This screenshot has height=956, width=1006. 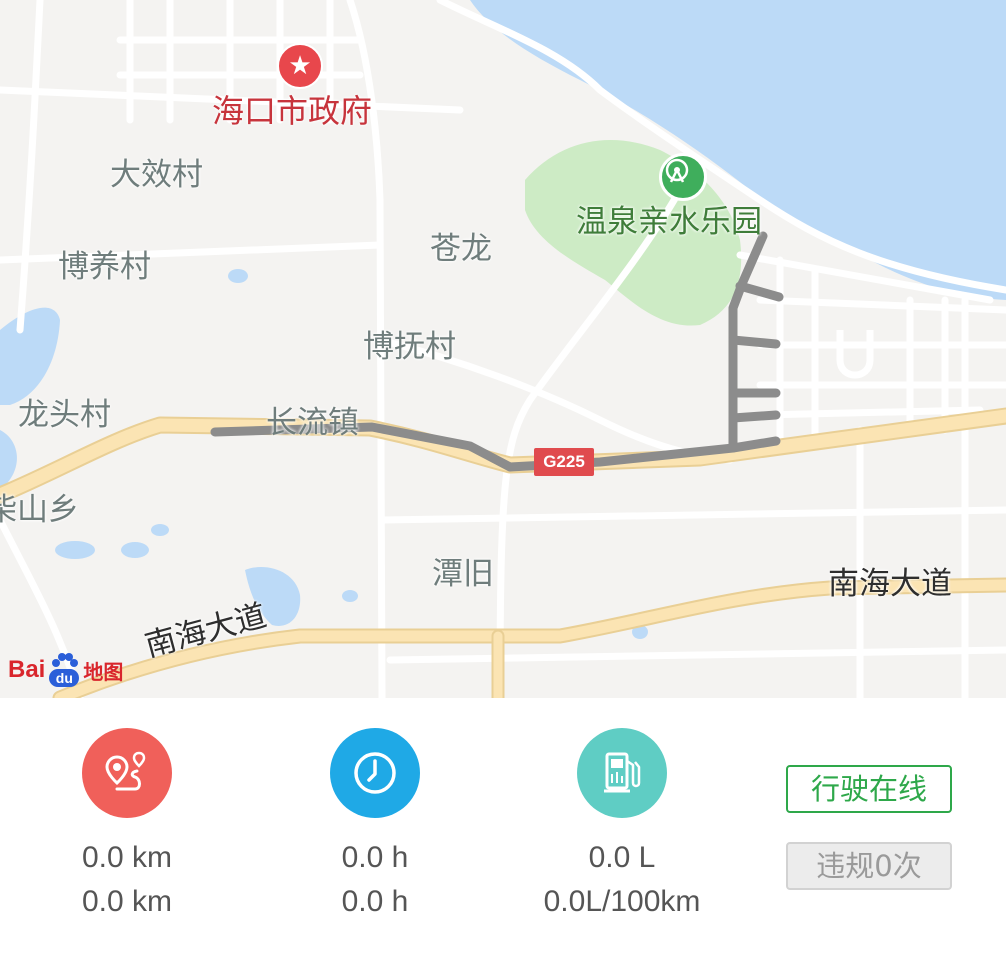 I want to click on clock-icon, so click(x=375, y=773).